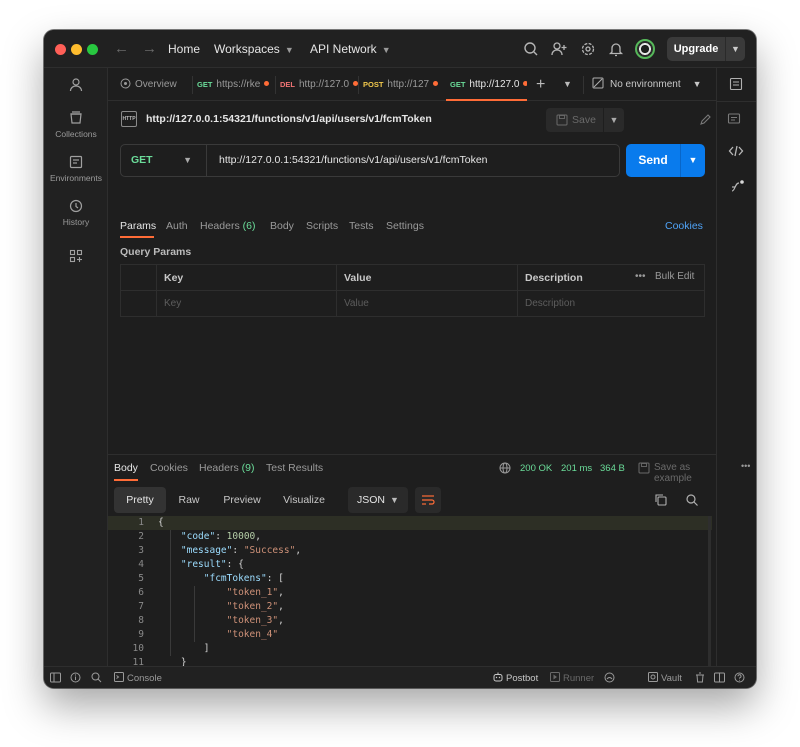 The height and width of the screenshot is (747, 800). What do you see at coordinates (550, 303) in the screenshot?
I see `description-input: Description` at bounding box center [550, 303].